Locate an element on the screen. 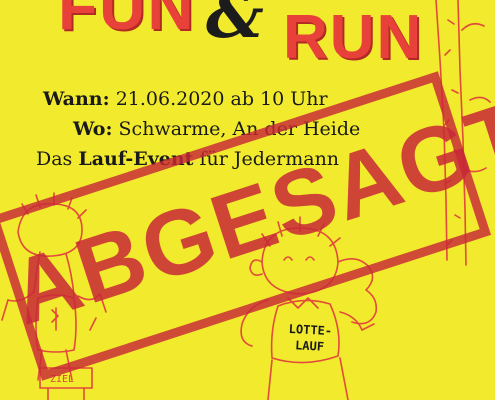 The height and width of the screenshot is (400, 495). title-ampersand: & is located at coordinates (235, 26).